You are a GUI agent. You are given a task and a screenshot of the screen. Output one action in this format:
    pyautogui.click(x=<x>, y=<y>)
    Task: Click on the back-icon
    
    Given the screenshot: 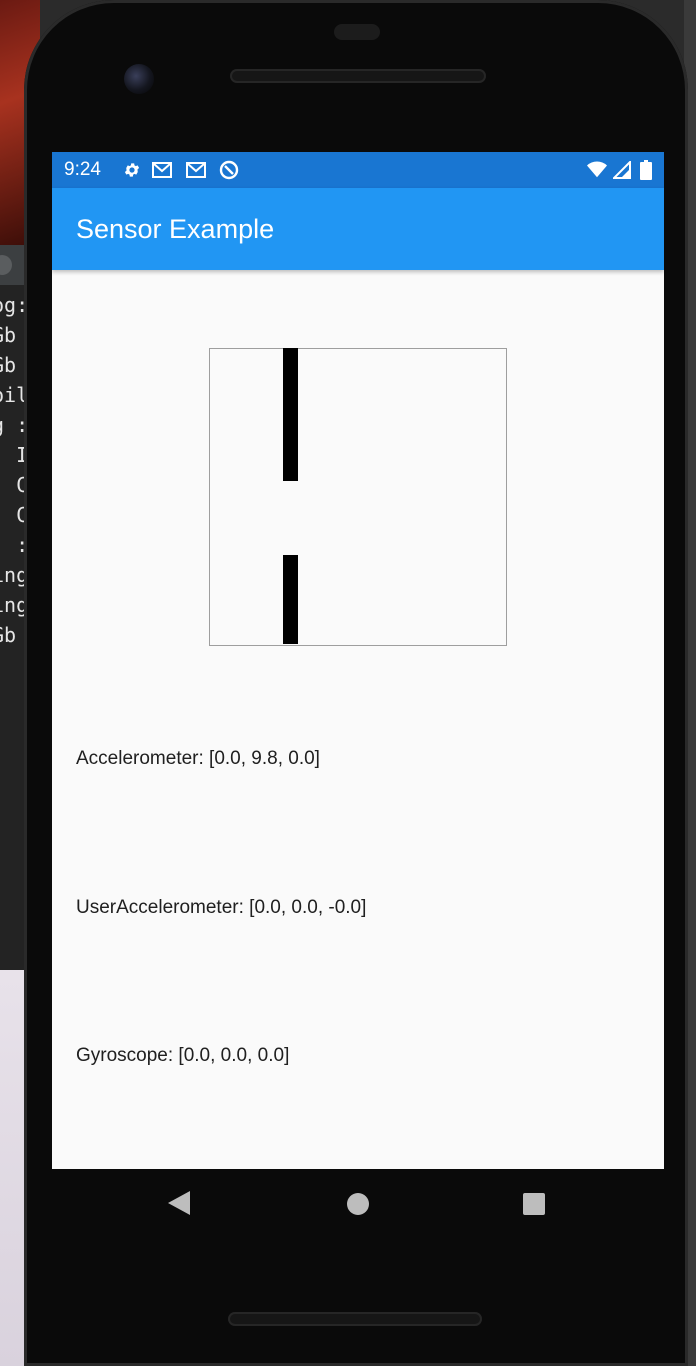 What is the action you would take?
    pyautogui.click(x=179, y=1203)
    